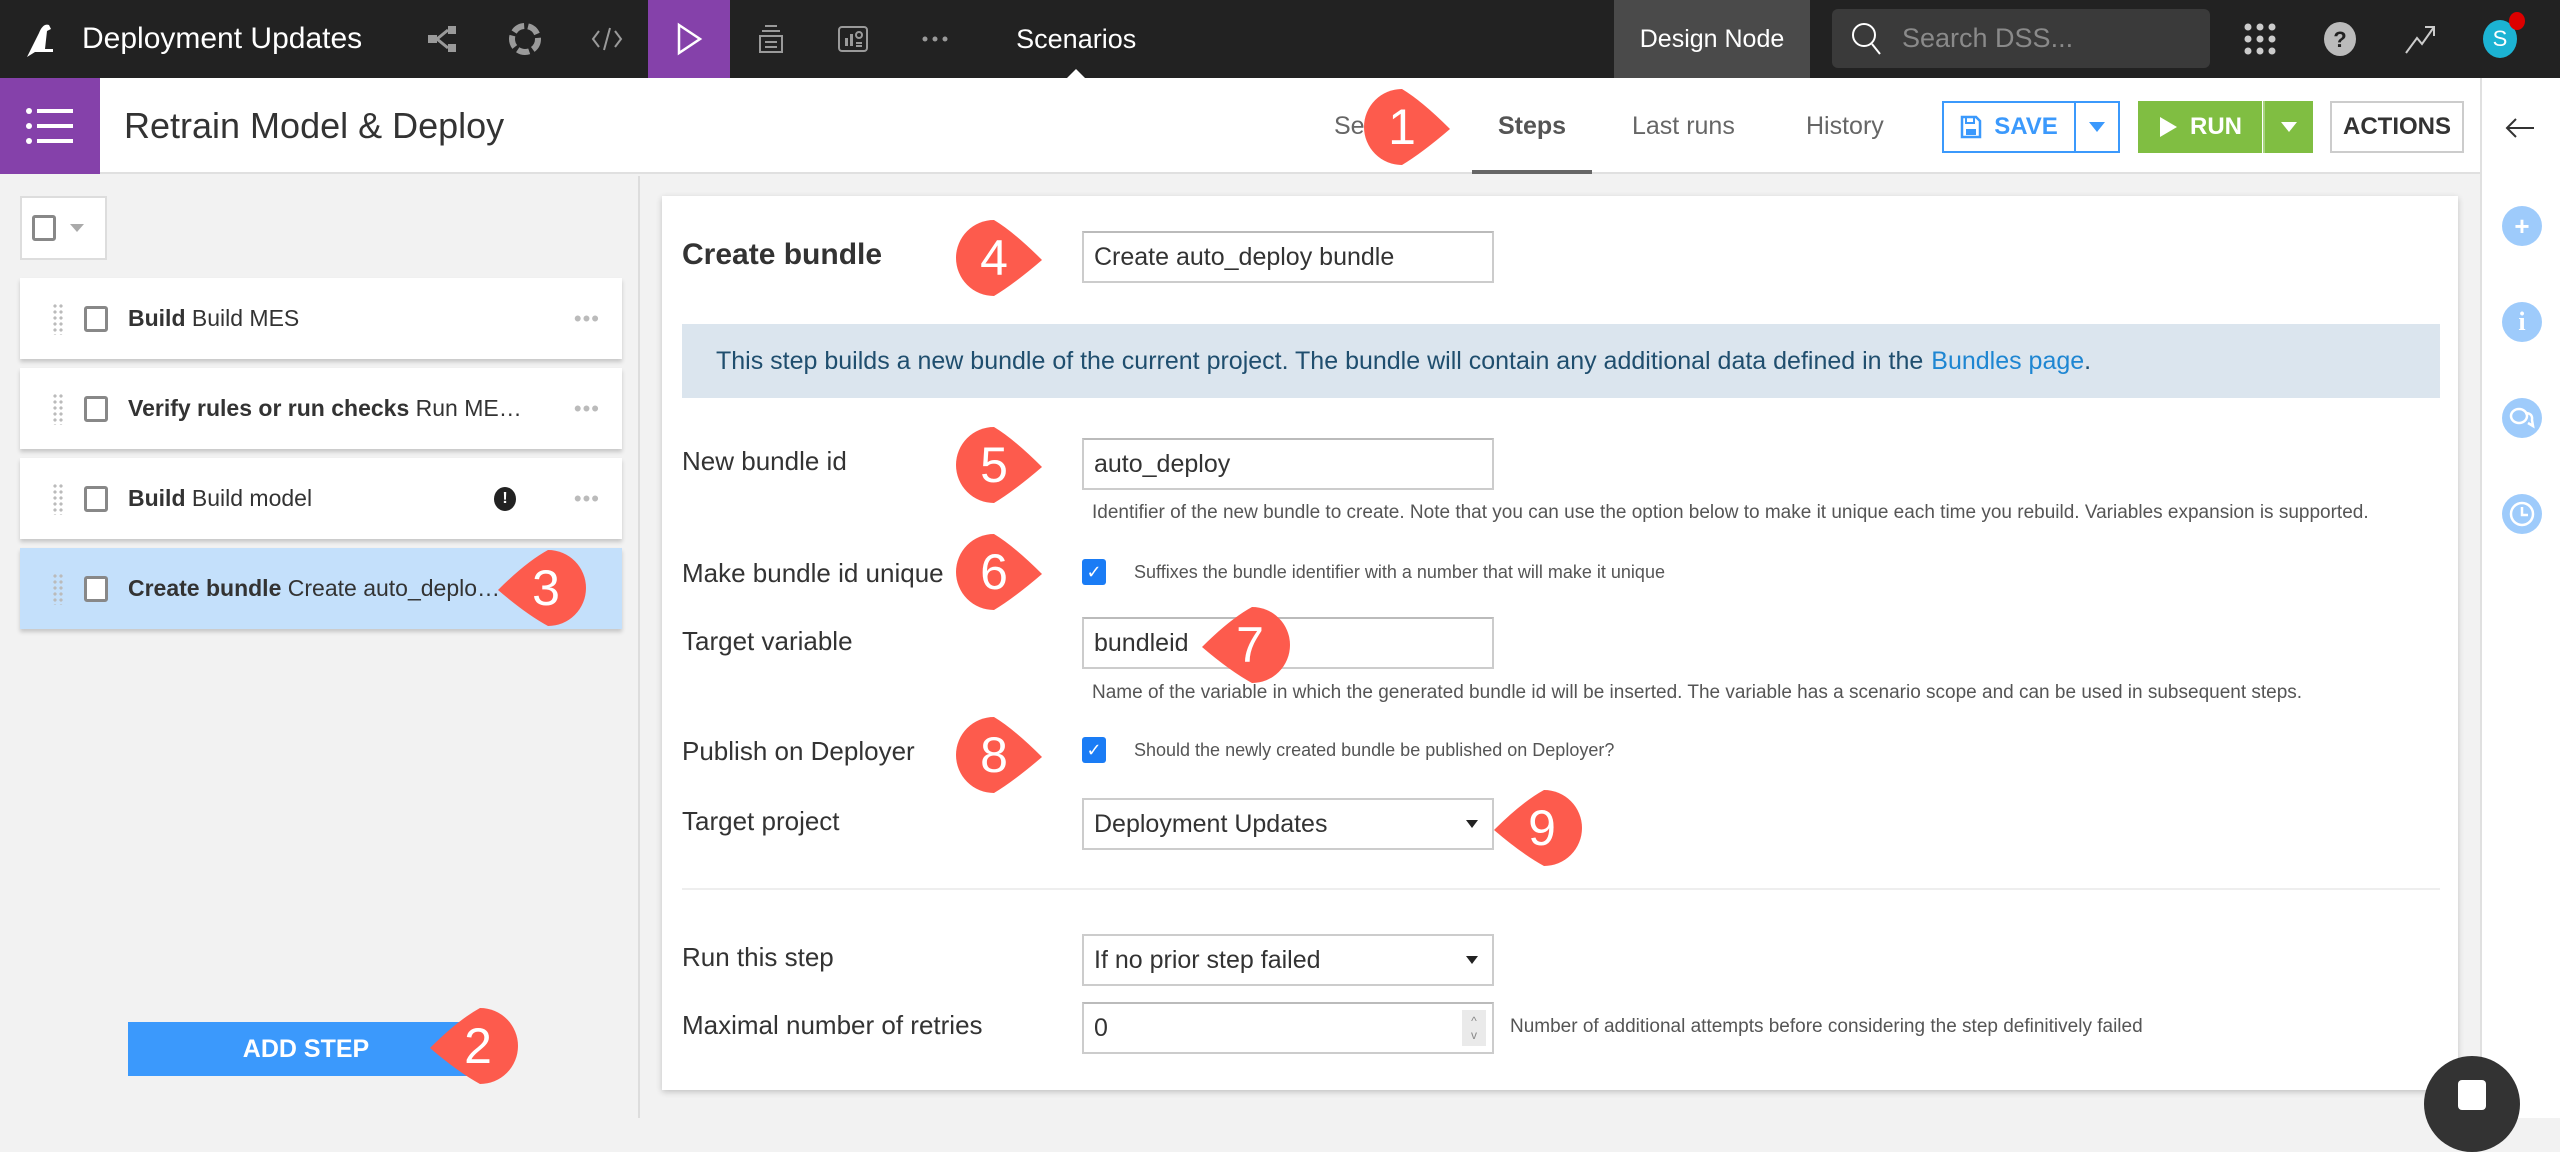 The height and width of the screenshot is (1152, 2560). I want to click on save-dropdown-button, so click(2097, 127).